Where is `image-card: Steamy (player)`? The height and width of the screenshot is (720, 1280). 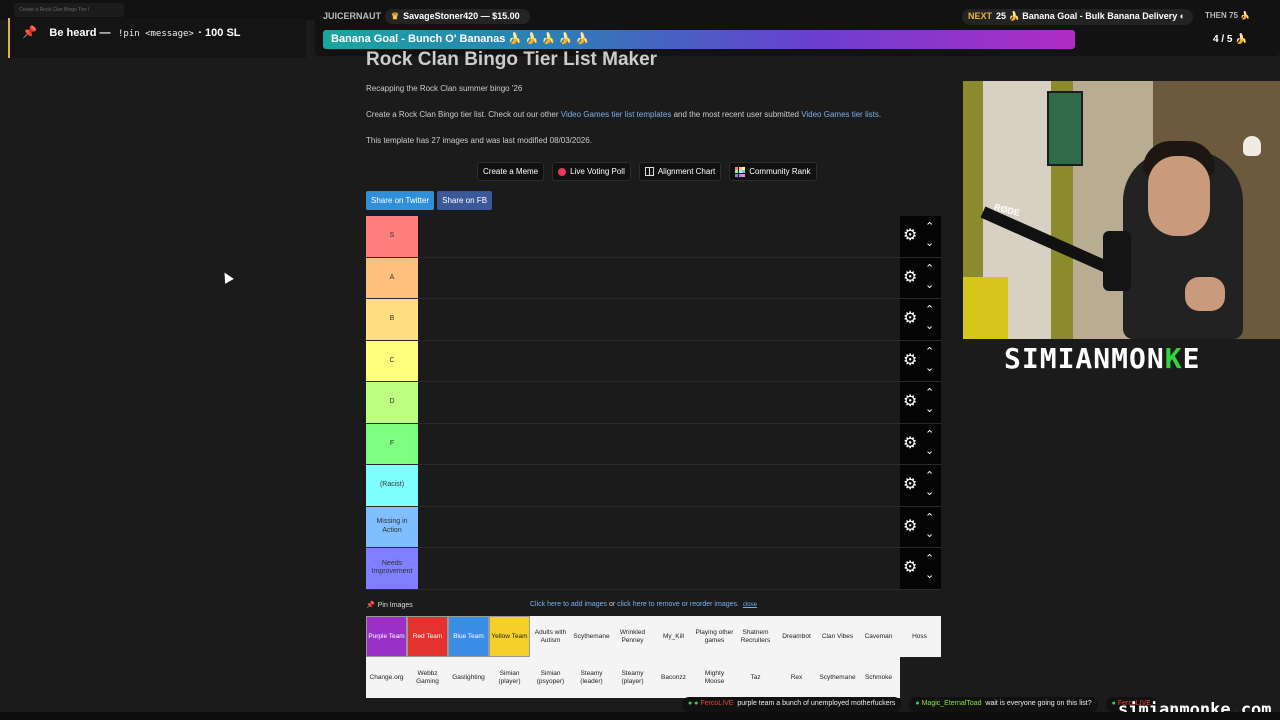
image-card: Steamy (player) is located at coordinates (632, 677).